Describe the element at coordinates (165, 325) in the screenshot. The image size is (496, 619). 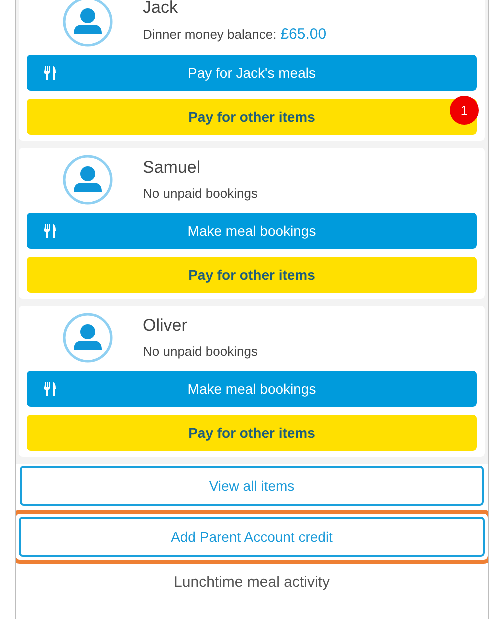
I see `child-name: Oliver` at that location.